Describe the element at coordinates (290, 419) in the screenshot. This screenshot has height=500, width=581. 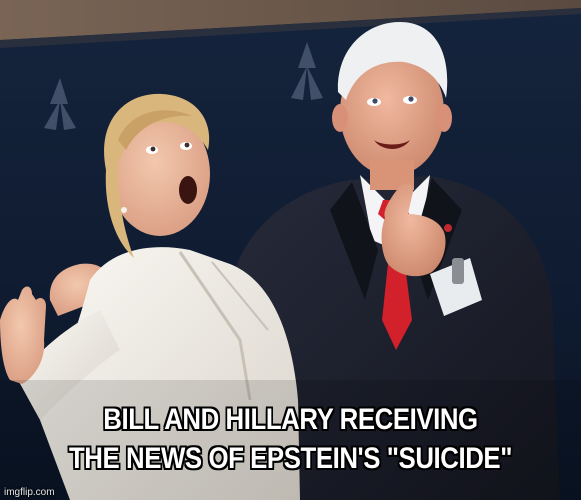
I see `caption-line-1: BILL AND HILLARY RECEIVING` at that location.